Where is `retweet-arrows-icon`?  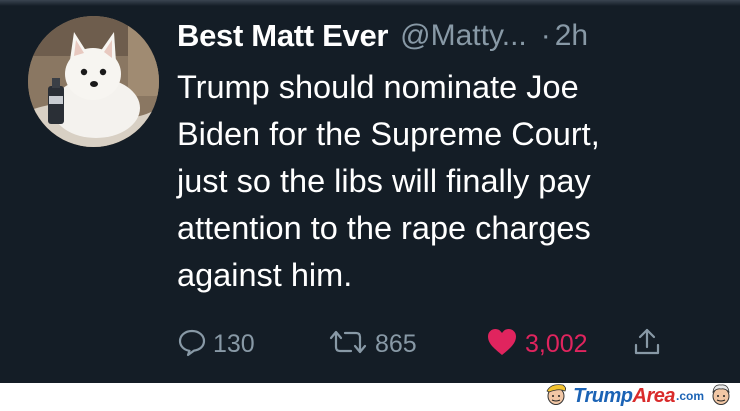
retweet-arrows-icon is located at coordinates (348, 344).